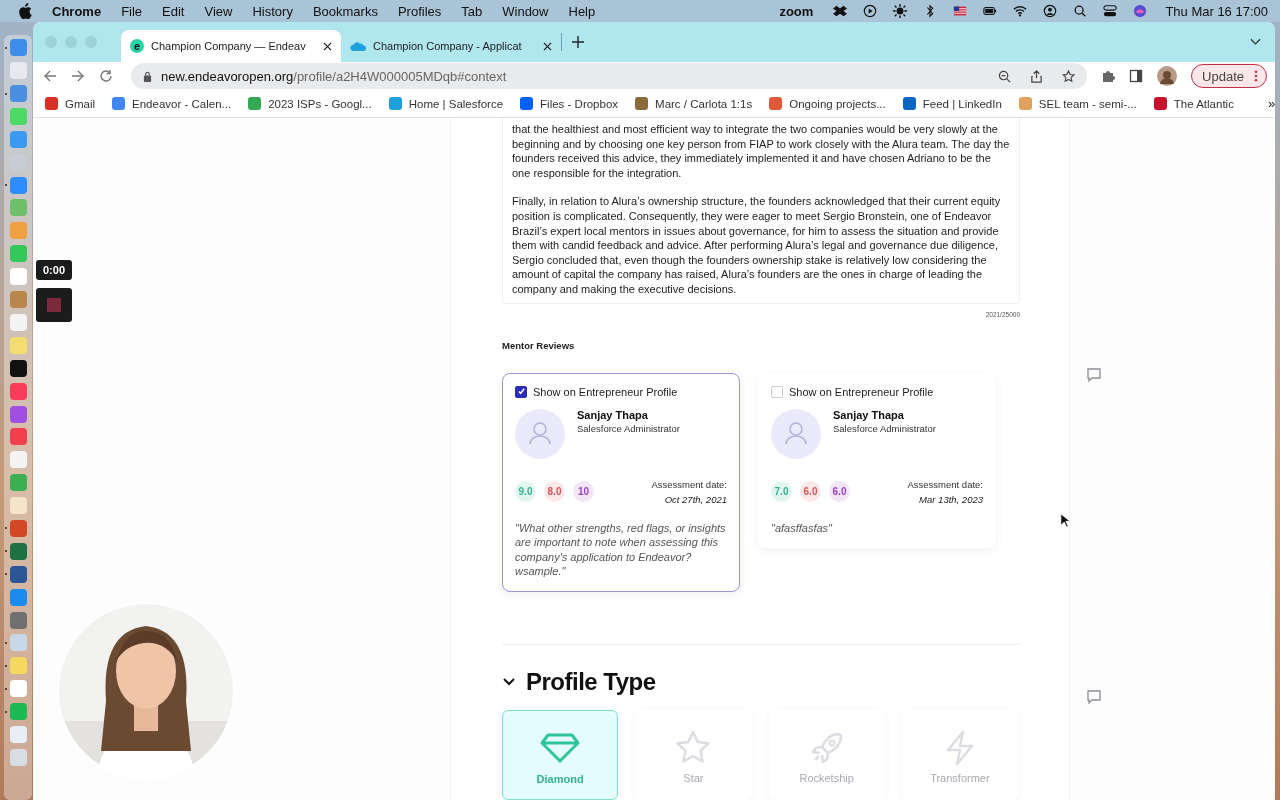 Image resolution: width=1280 pixels, height=800 pixels. I want to click on forward-icon, so click(78, 76).